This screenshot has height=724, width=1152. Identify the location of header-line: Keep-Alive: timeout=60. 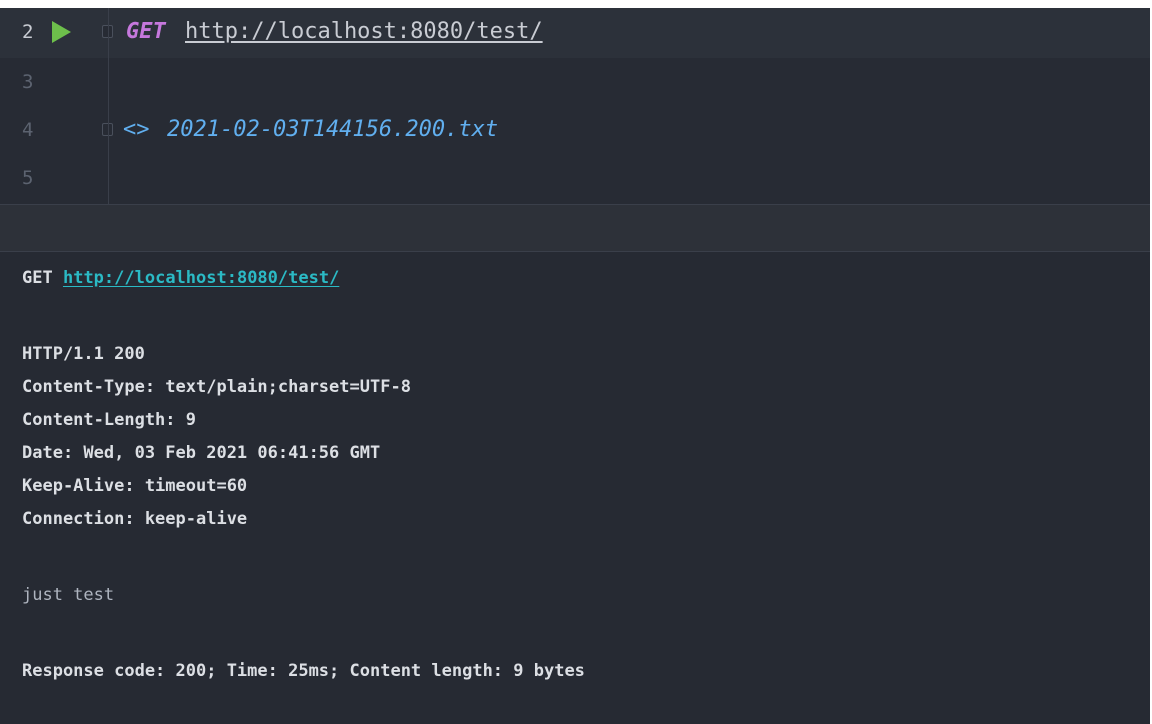
(135, 486).